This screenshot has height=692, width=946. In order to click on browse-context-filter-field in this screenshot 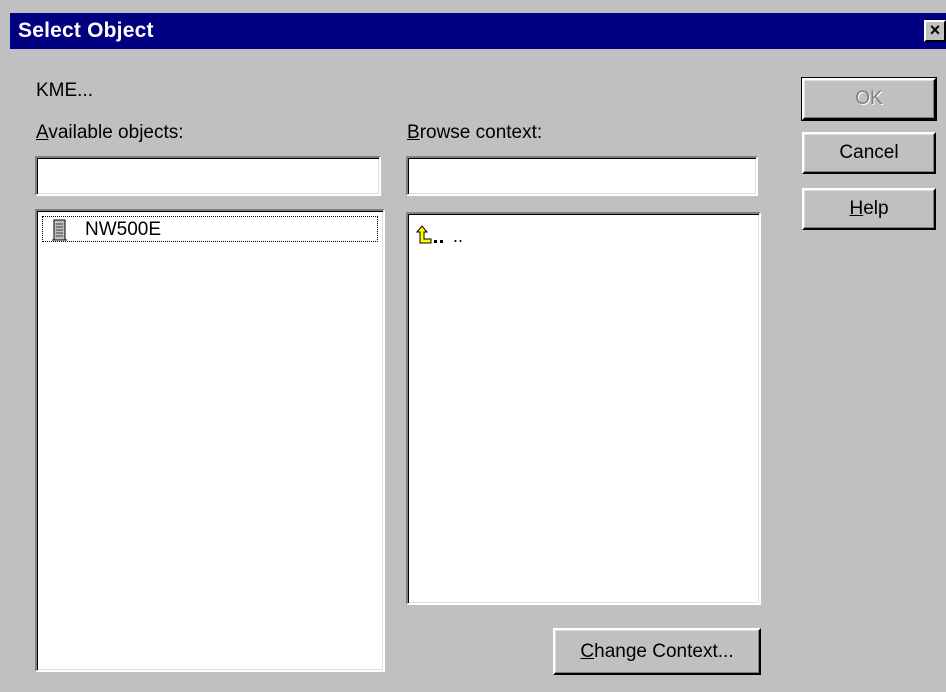, I will do `click(582, 176)`.